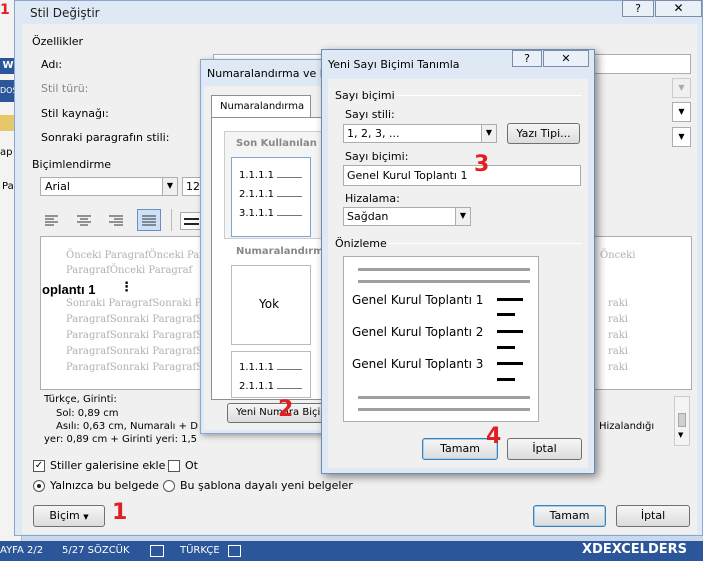 This screenshot has width=703, height=561. What do you see at coordinates (21, 550) in the screenshot?
I see `page-indicator: AYFA 2/2` at bounding box center [21, 550].